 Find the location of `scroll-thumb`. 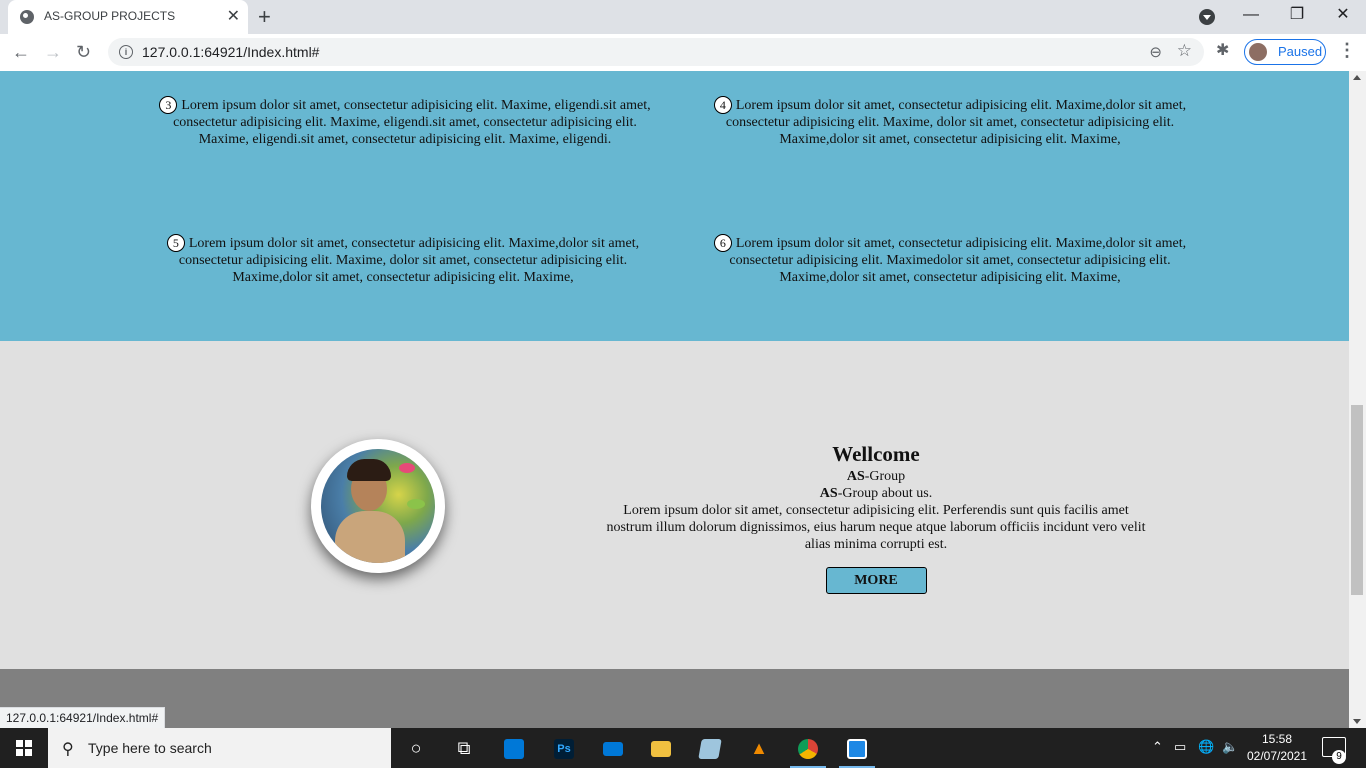

scroll-thumb is located at coordinates (1357, 500).